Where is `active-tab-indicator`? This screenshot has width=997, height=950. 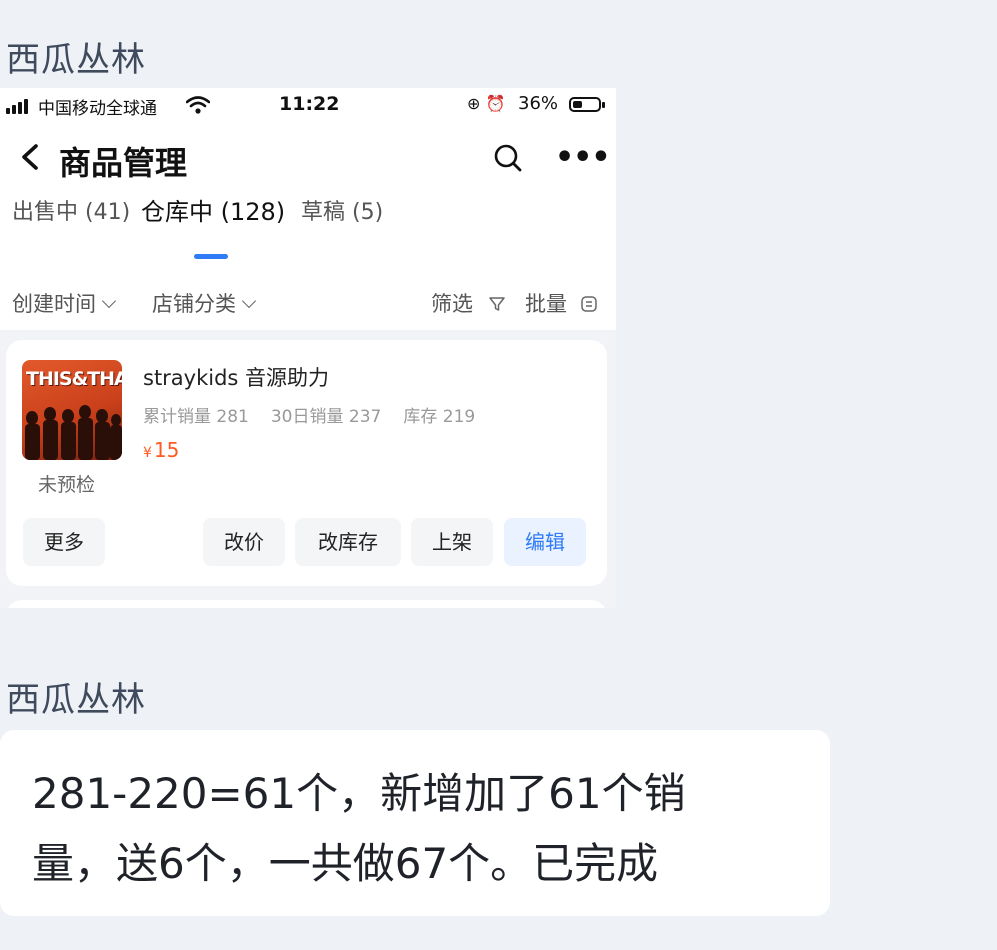
active-tab-indicator is located at coordinates (211, 256).